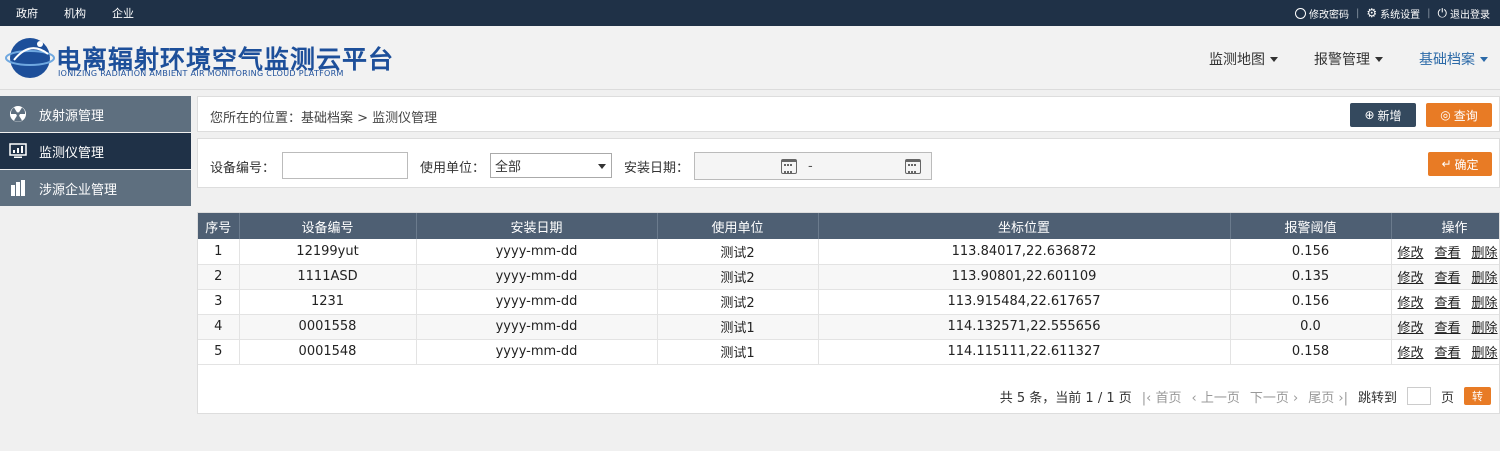  I want to click on radiation-icon, so click(18, 114).